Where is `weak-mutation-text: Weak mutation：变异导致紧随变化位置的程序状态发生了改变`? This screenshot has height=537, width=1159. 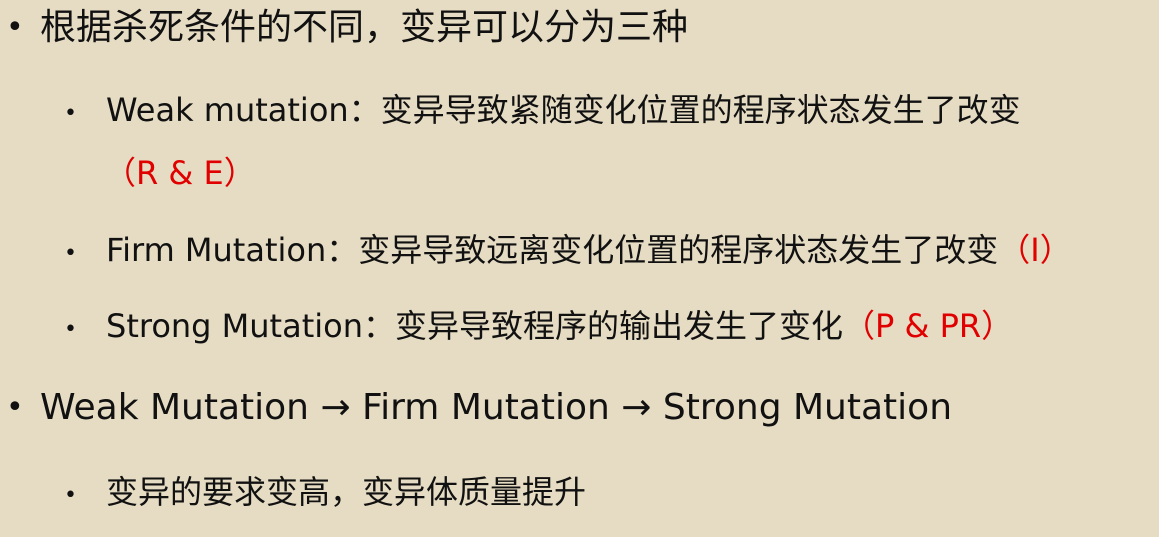 weak-mutation-text: Weak mutation：变异导致紧随变化位置的程序状态发生了改变 is located at coordinates (563, 110).